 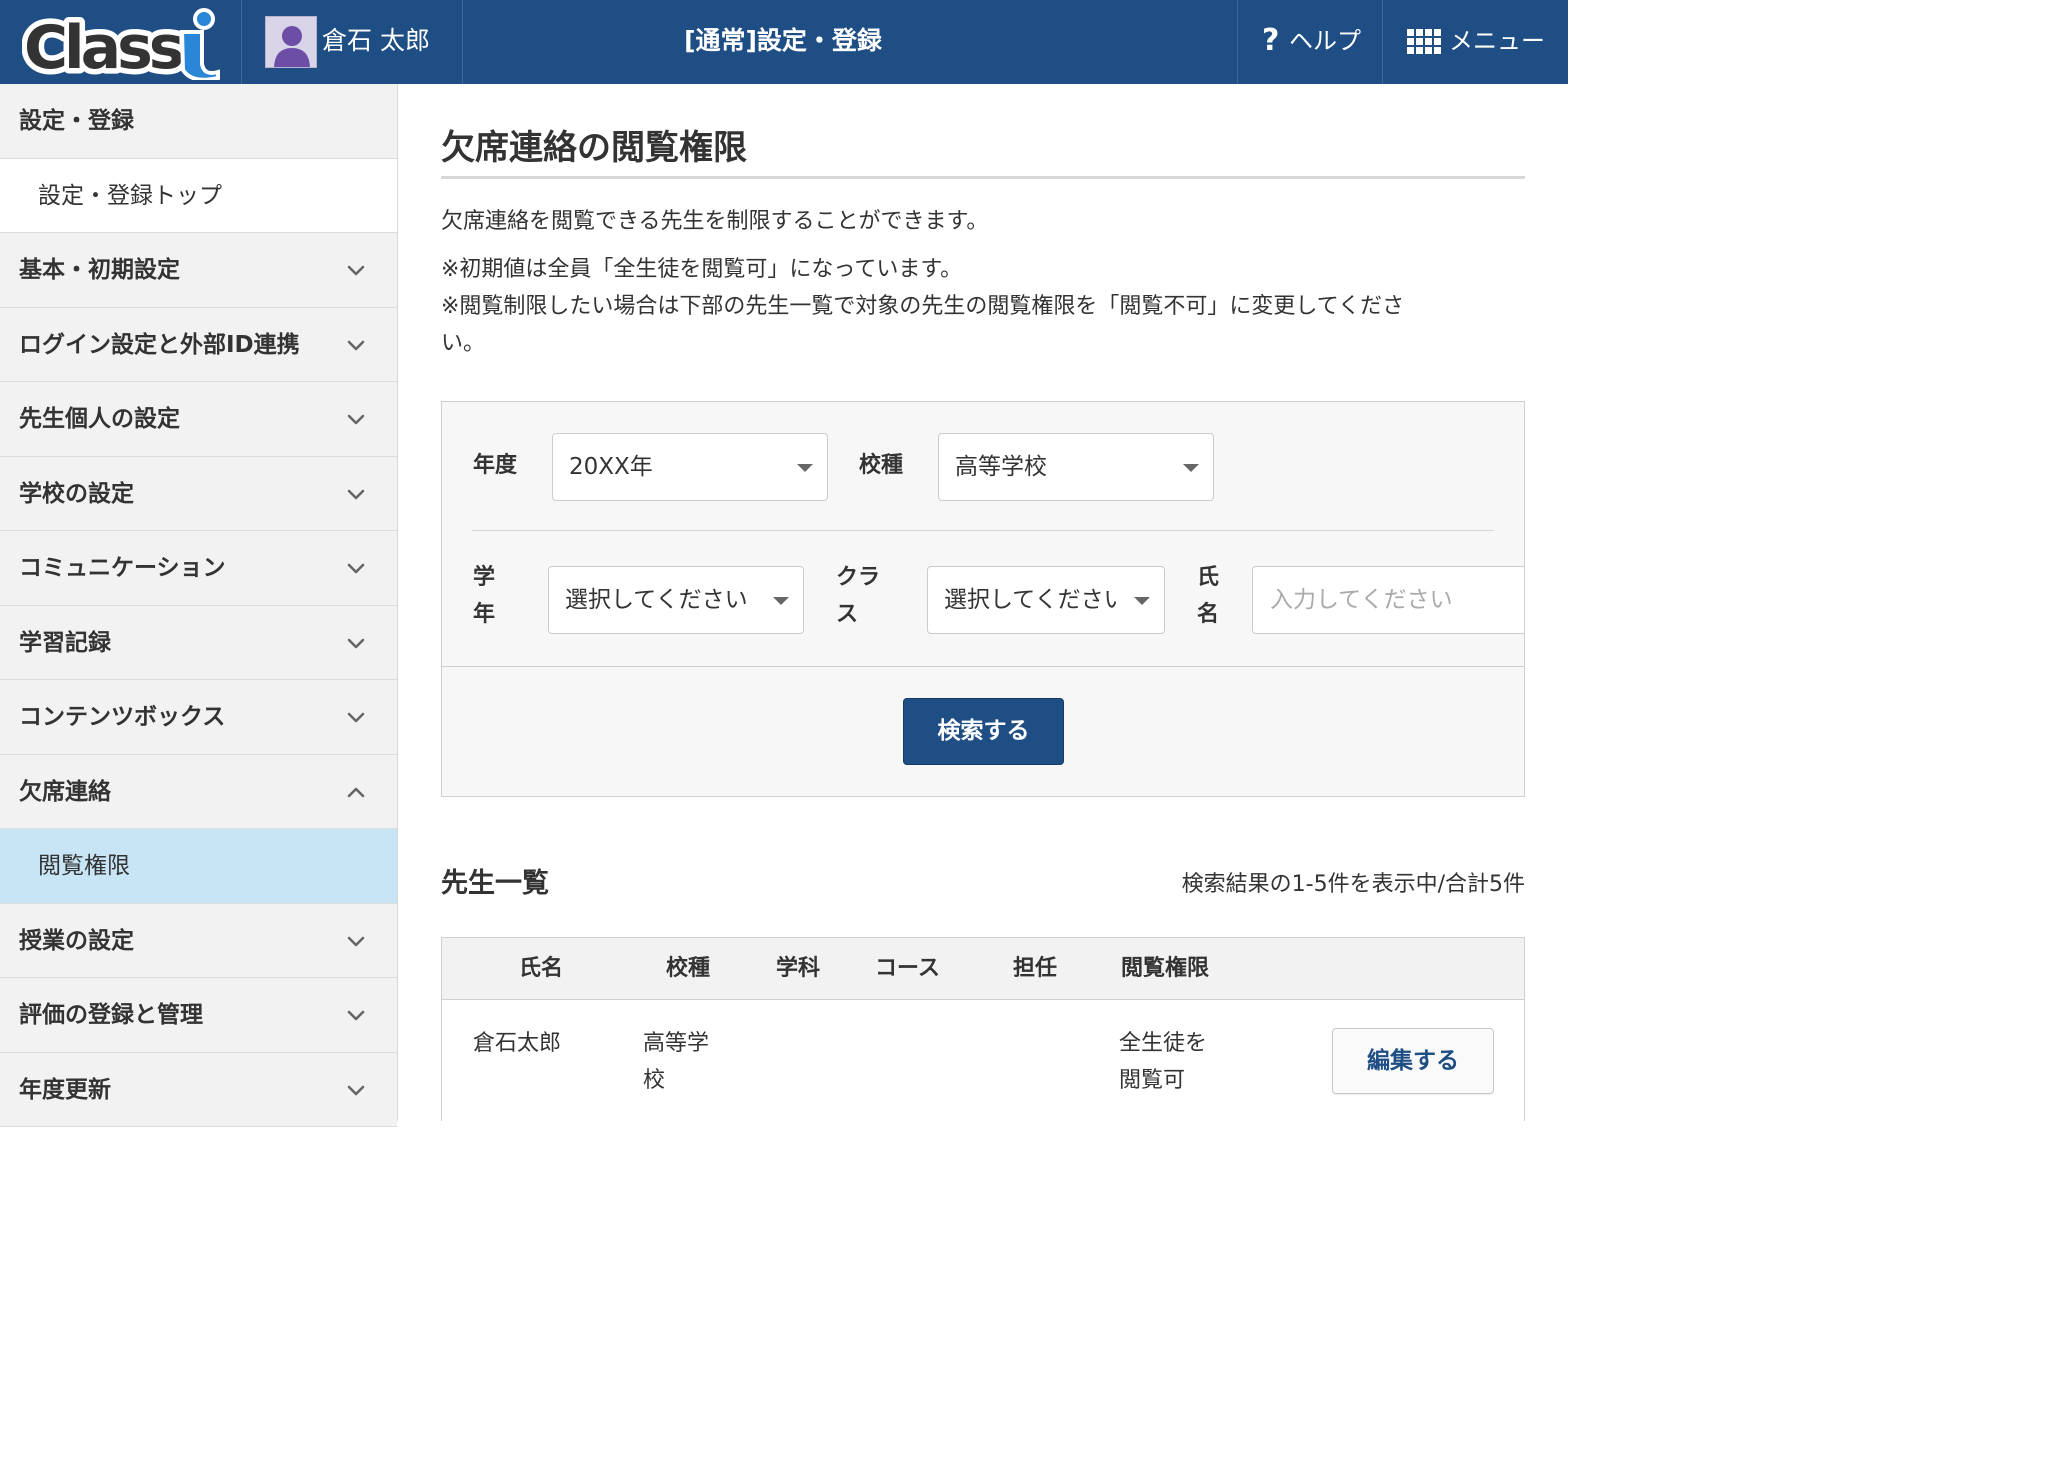 I want to click on sidebar-item: 評価の登録と管理, so click(x=198, y=1015).